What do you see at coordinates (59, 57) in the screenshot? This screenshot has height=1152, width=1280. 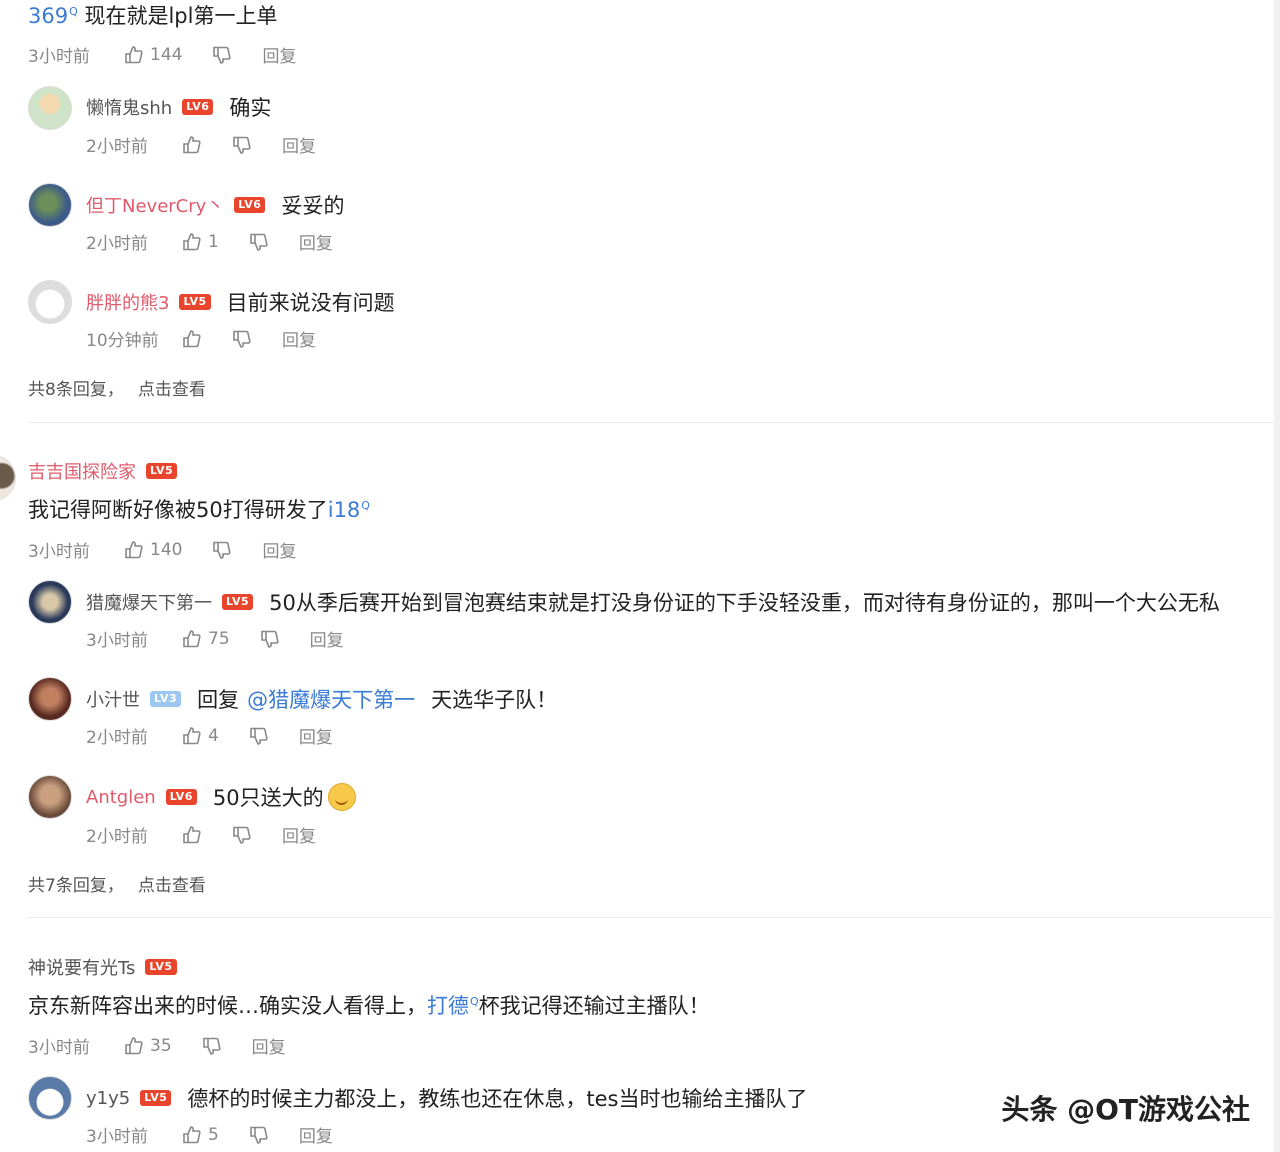 I see `comment-time: 3小时前` at bounding box center [59, 57].